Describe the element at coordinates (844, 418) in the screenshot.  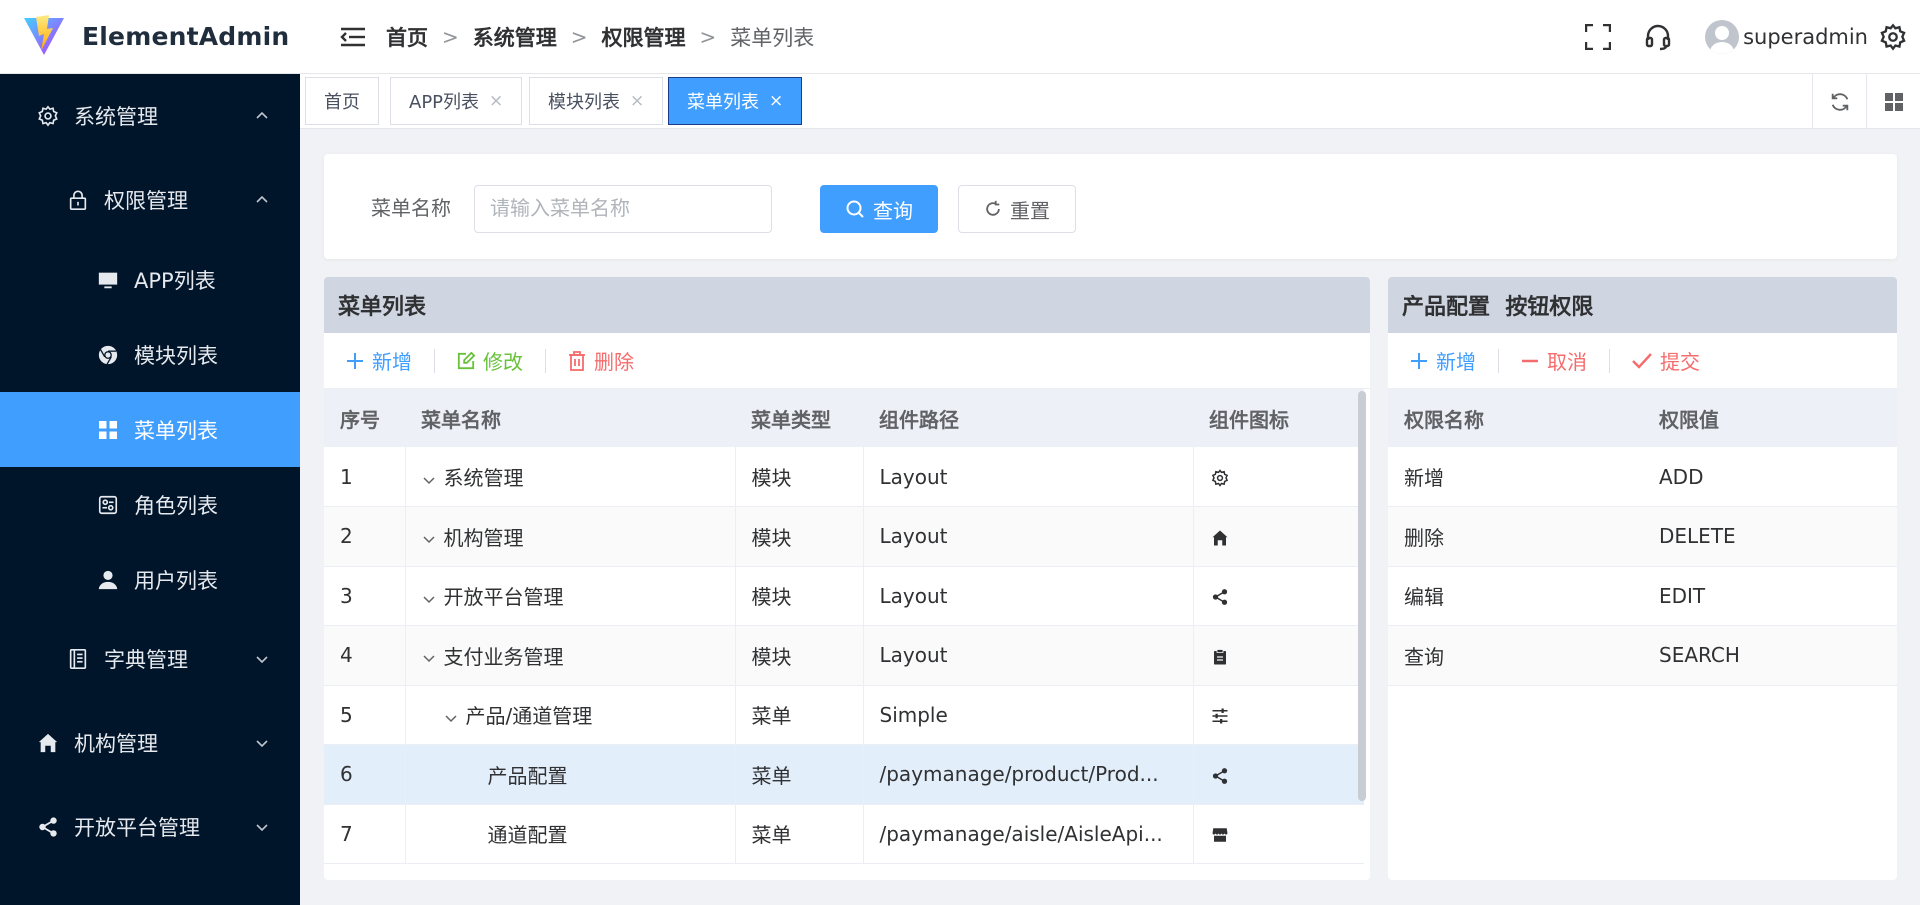
I see `table-header-row: 序号 菜单名称 菜单类型 组件路径 组件图标` at that location.